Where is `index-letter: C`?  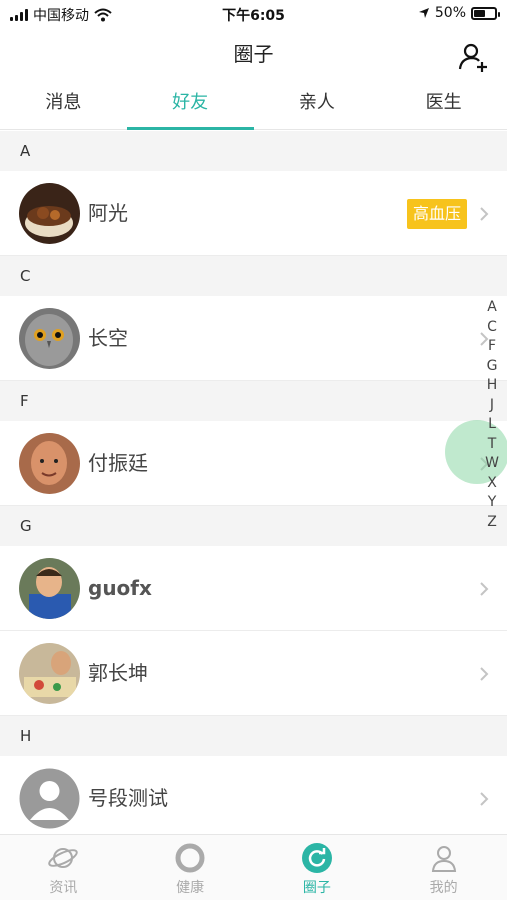
index-letter: C is located at coordinates (492, 328).